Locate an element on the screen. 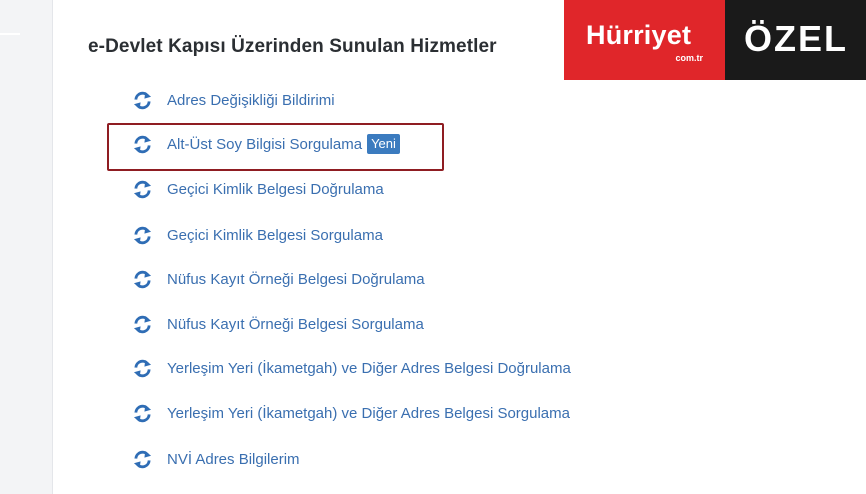 The height and width of the screenshot is (494, 866). service-link: Adres Değişikliği Bildirimi is located at coordinates (251, 100).